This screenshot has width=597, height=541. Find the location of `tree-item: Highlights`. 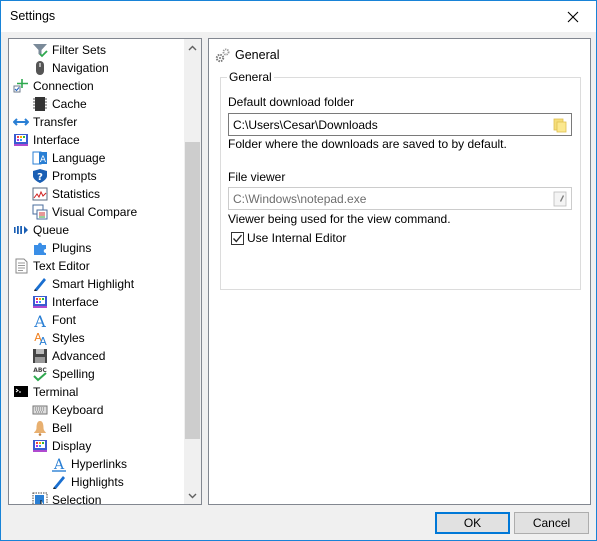

tree-item: Highlights is located at coordinates (87, 482).